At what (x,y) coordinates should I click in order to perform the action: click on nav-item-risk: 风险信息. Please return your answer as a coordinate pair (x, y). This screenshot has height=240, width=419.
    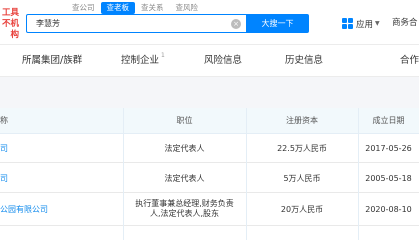
    Looking at the image, I should click on (223, 60).